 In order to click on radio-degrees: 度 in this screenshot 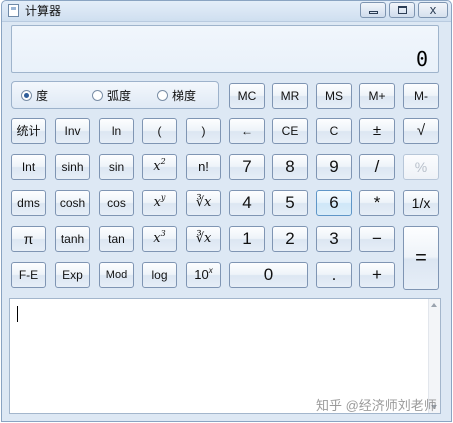, I will do `click(46, 96)`.